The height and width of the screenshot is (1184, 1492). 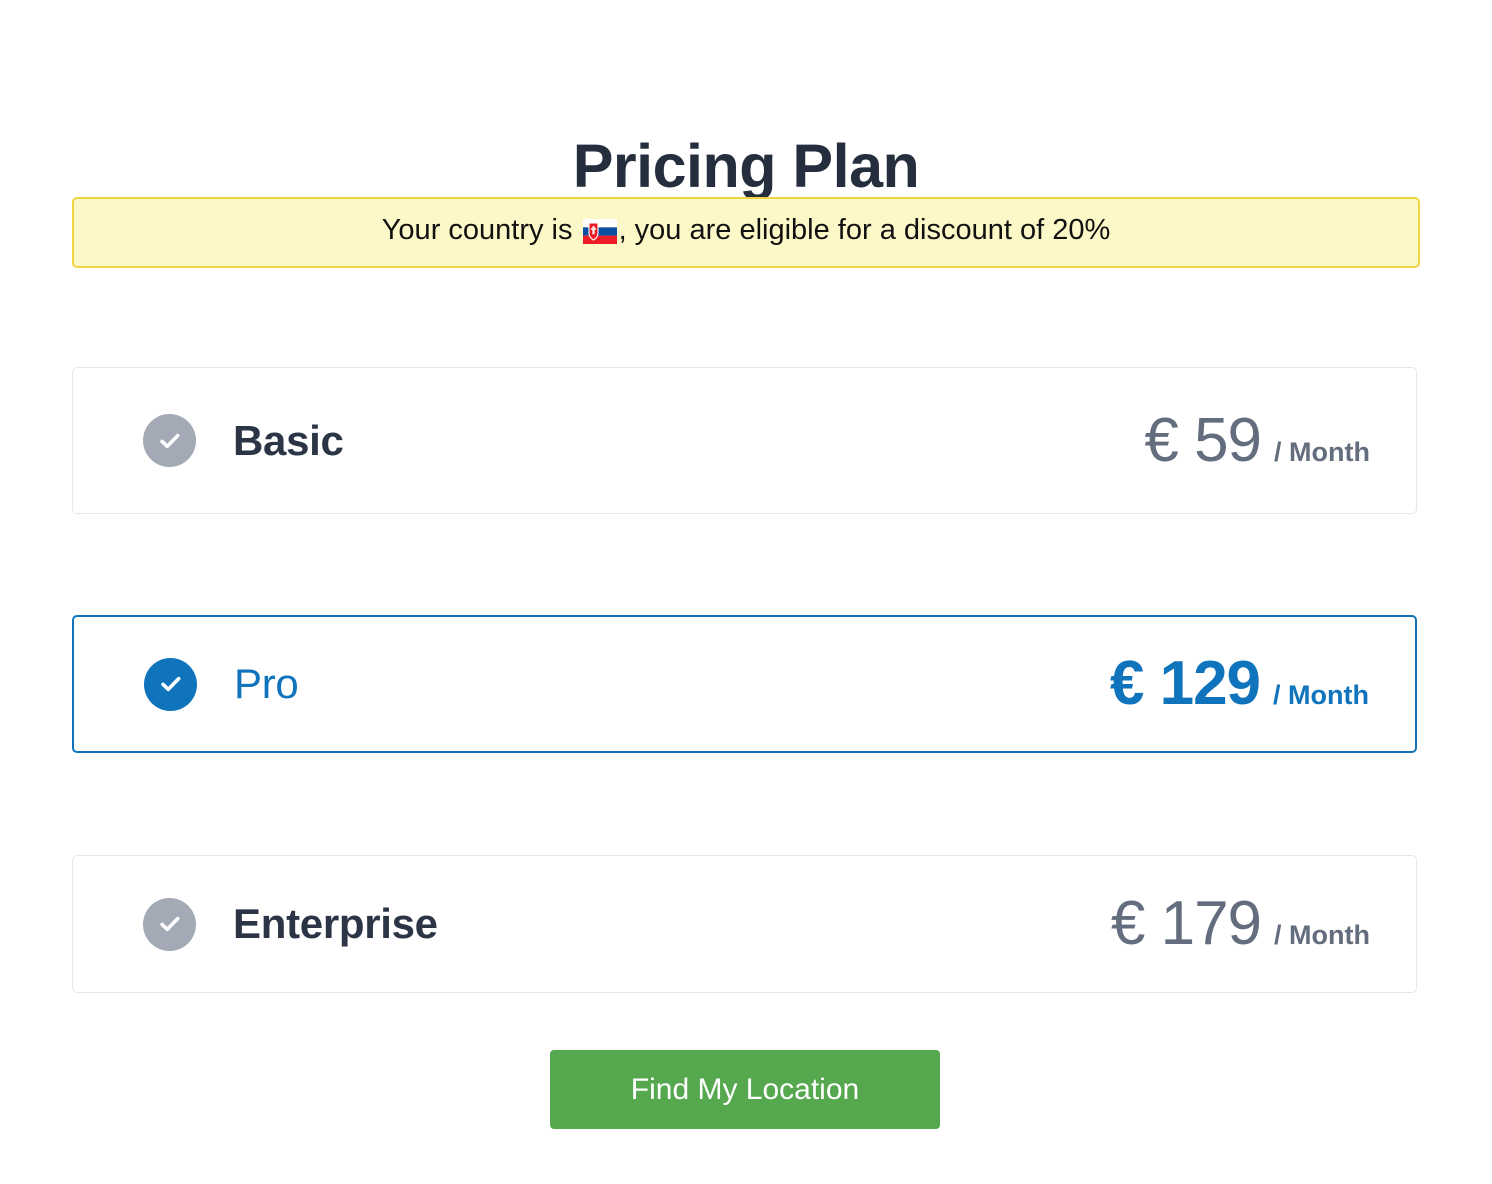 What do you see at coordinates (266, 683) in the screenshot?
I see `plan-name: Pro` at bounding box center [266, 683].